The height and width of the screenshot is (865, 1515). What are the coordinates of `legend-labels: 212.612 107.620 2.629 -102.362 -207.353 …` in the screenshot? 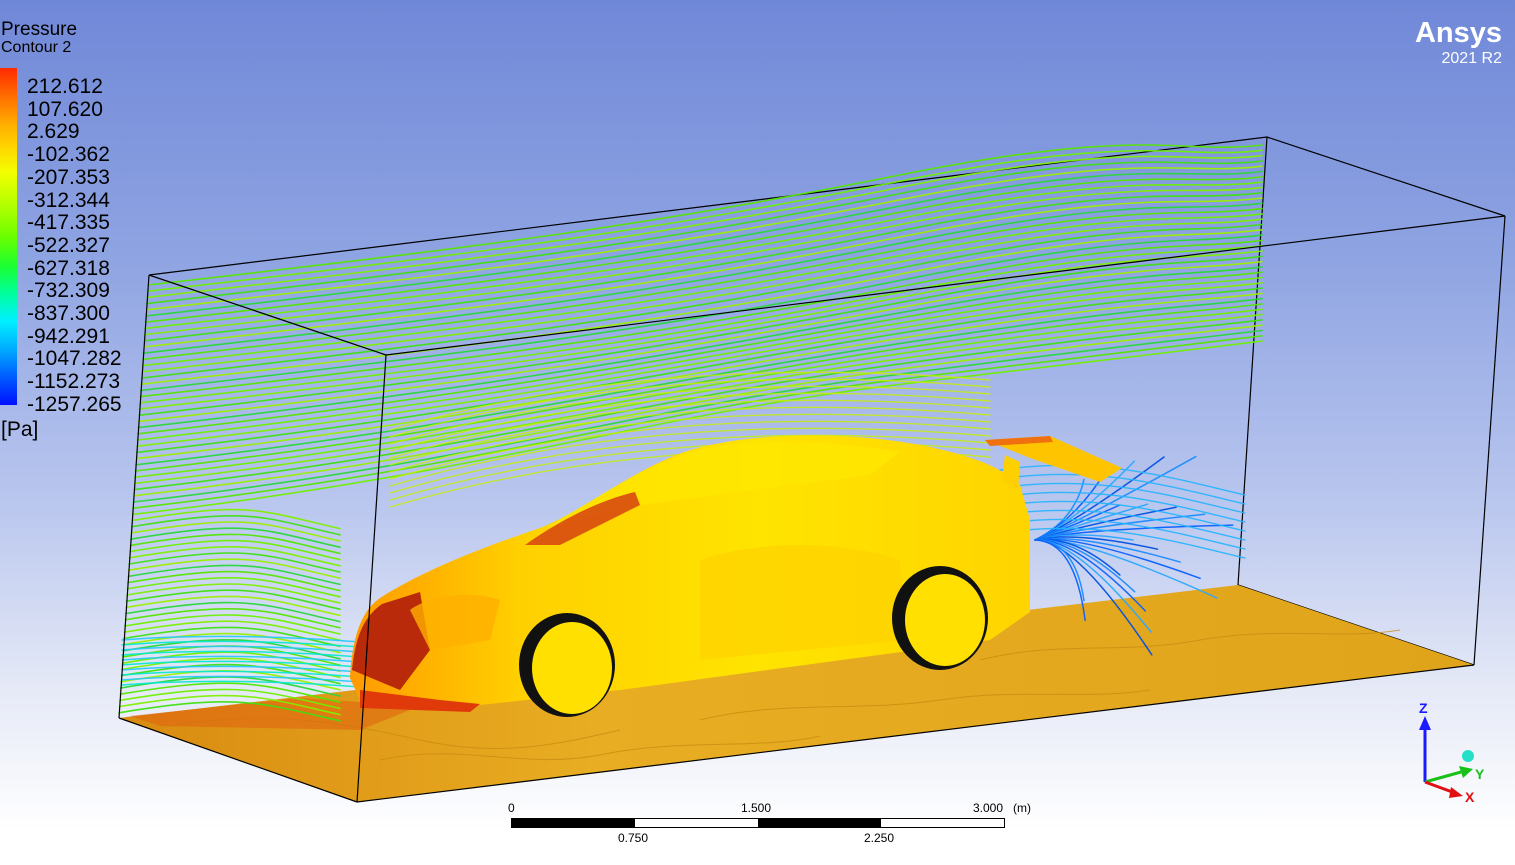 It's located at (74, 246).